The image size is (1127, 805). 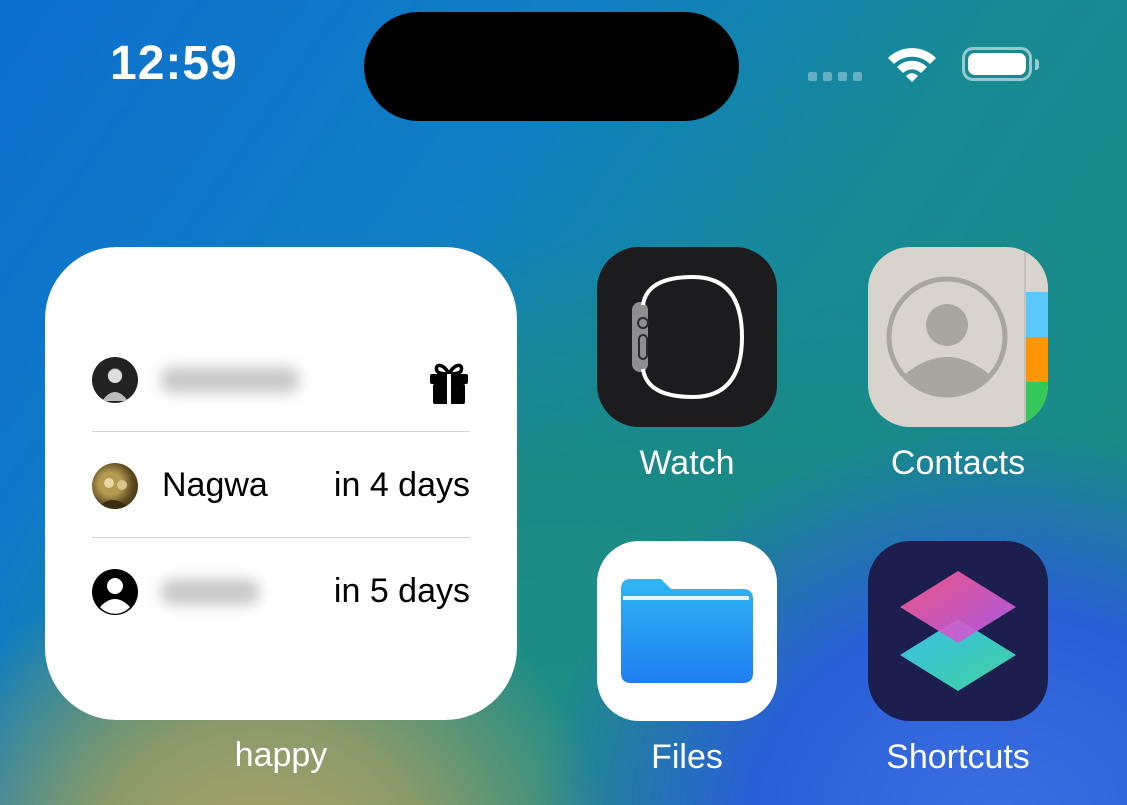 I want to click on files-app, so click(x=687, y=631).